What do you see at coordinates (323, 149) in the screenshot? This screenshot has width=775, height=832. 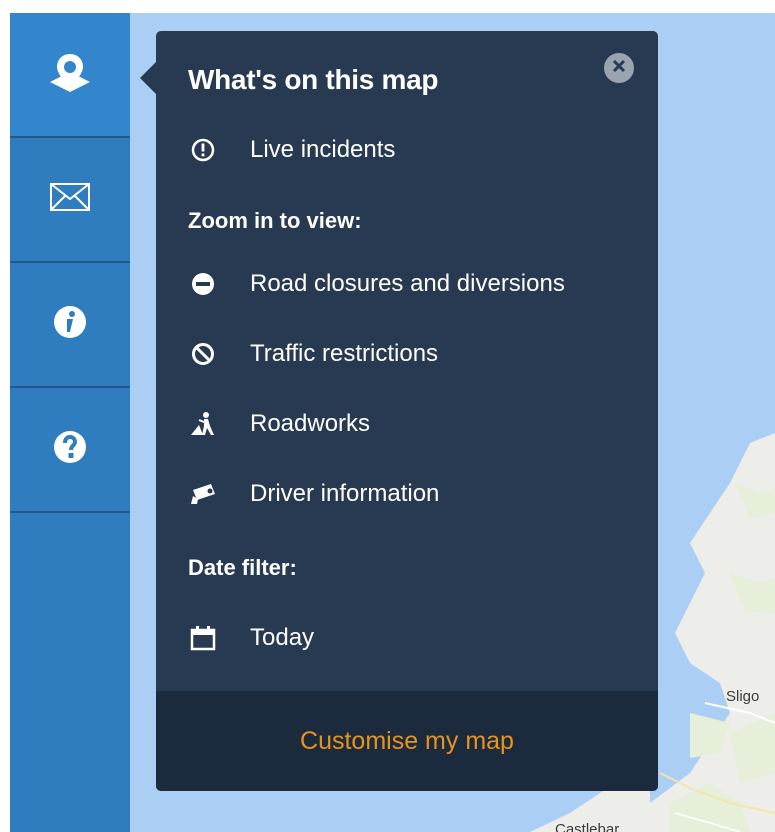 I see `layer-label: Live incidents` at bounding box center [323, 149].